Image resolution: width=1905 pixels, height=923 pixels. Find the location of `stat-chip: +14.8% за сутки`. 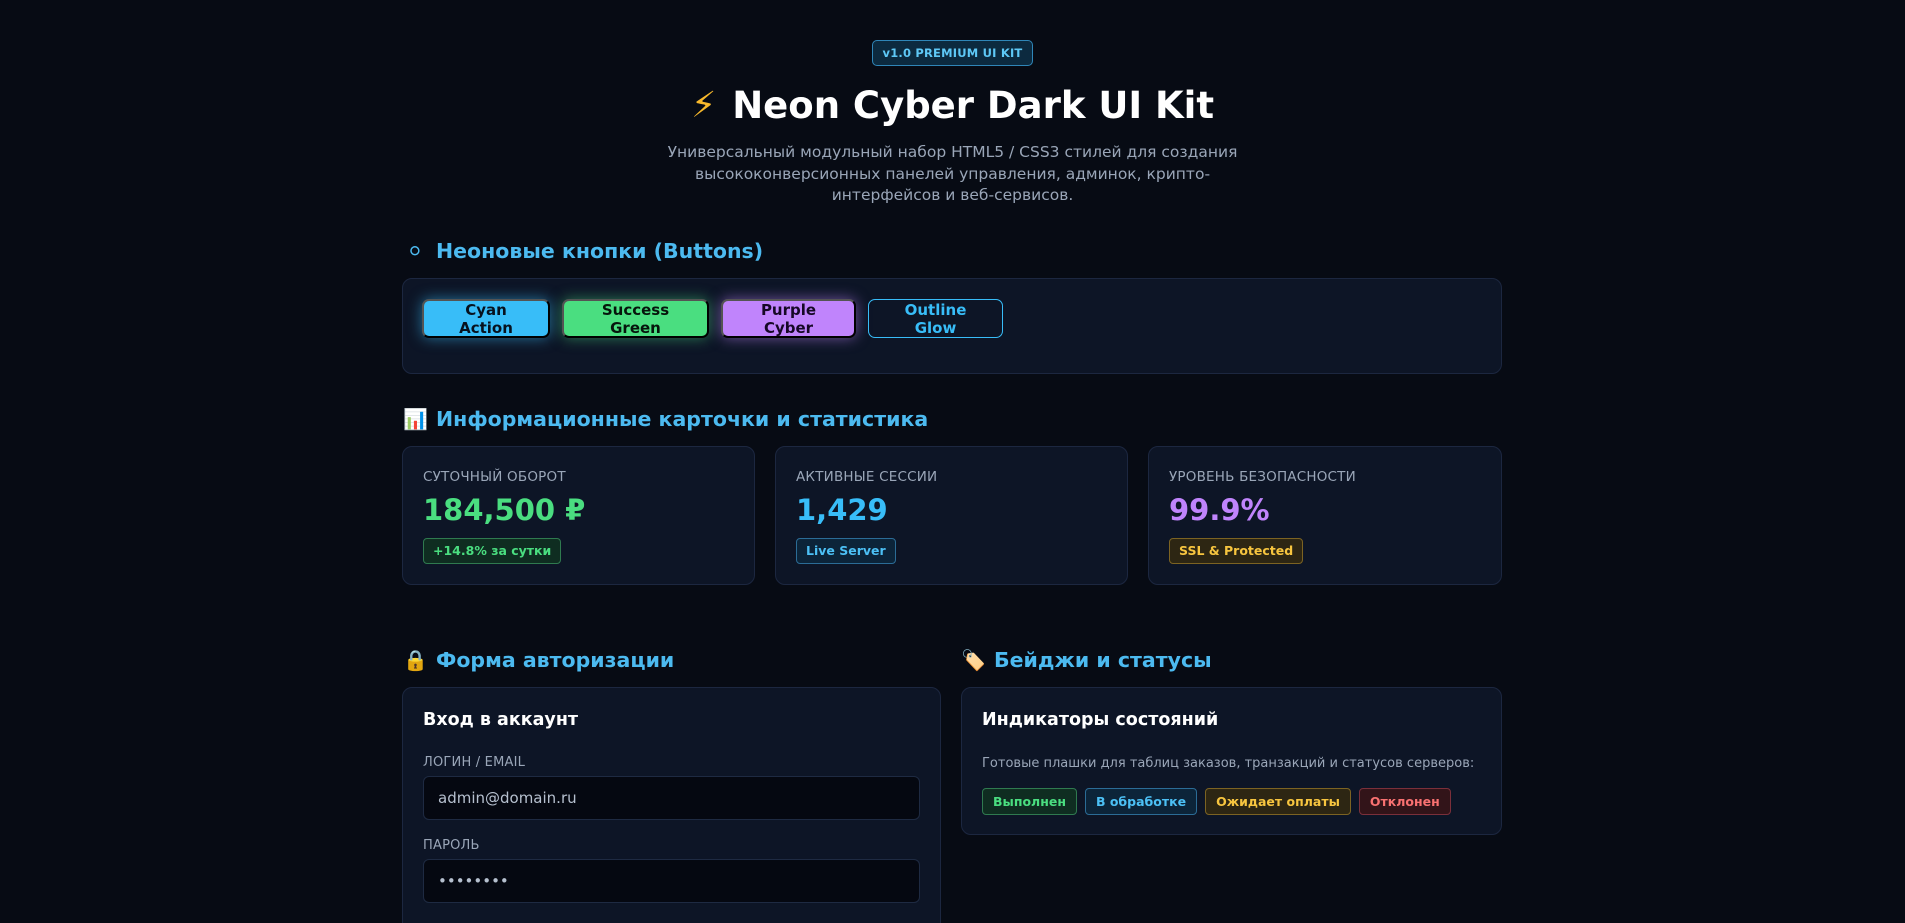

stat-chip: +14.8% за сутки is located at coordinates (492, 551).